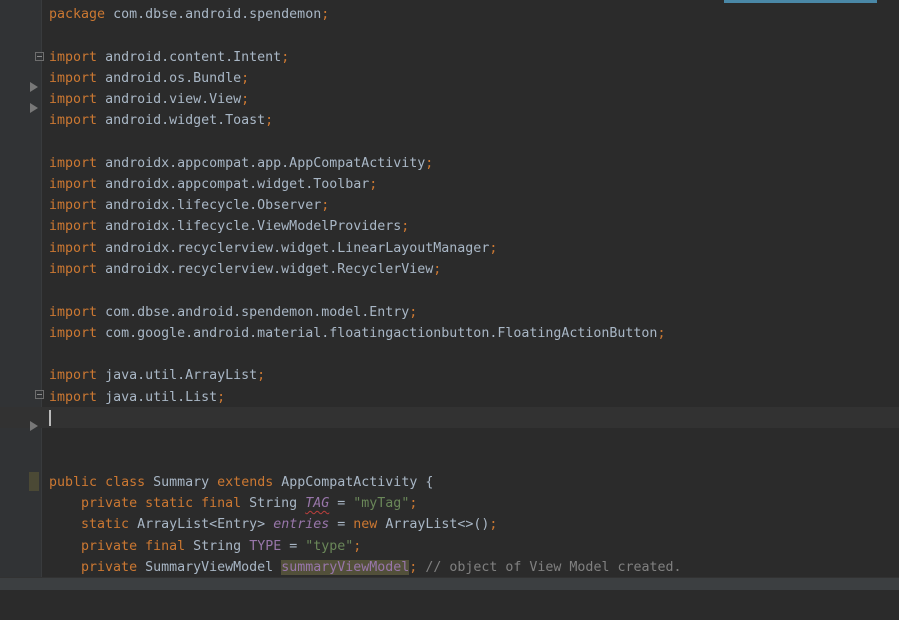  What do you see at coordinates (265, 546) in the screenshot?
I see `field-name: TYPE` at bounding box center [265, 546].